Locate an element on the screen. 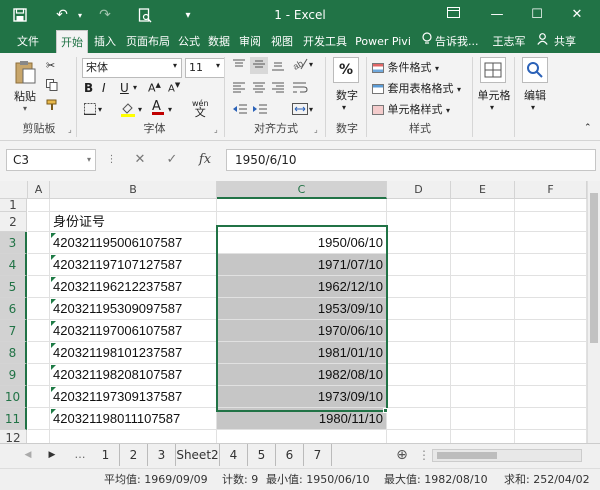  font-size-dropdown-icon: ▾ is located at coordinates (218, 65).